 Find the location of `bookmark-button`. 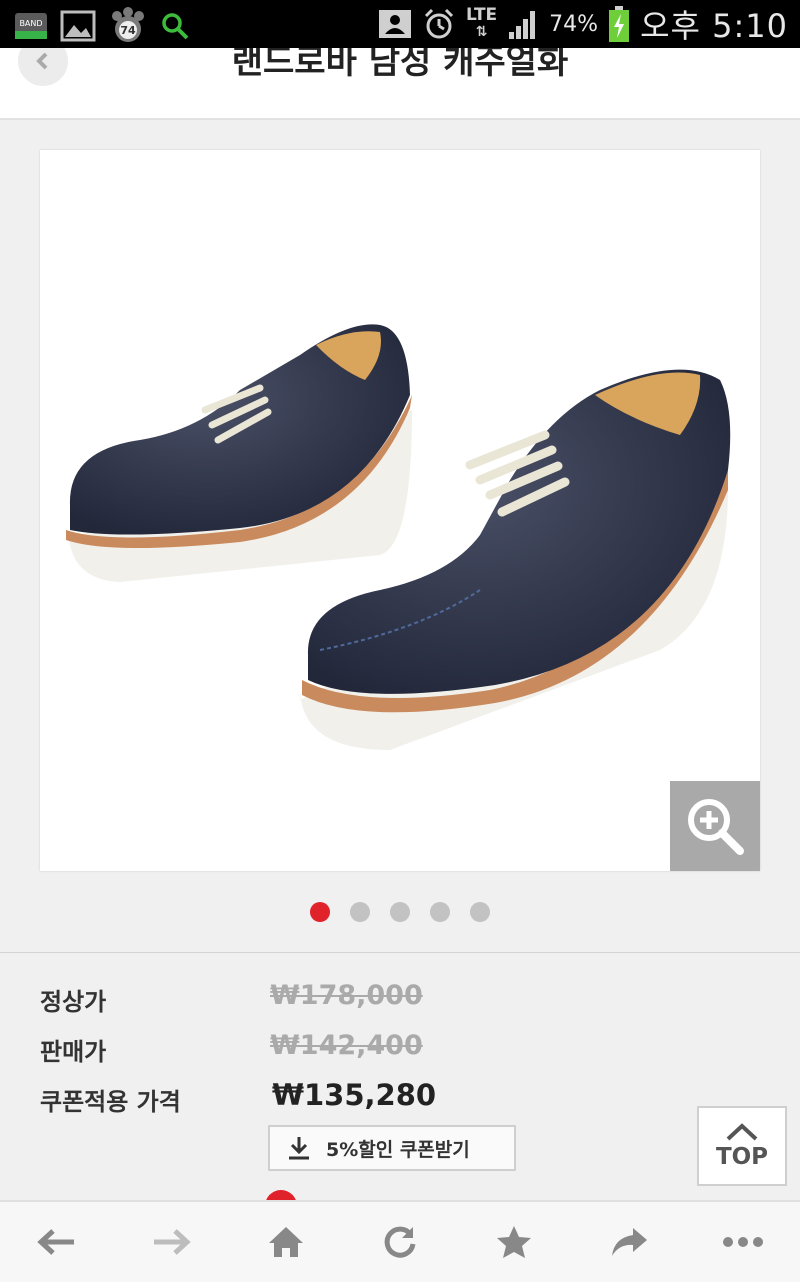

bookmark-button is located at coordinates (514, 1242).